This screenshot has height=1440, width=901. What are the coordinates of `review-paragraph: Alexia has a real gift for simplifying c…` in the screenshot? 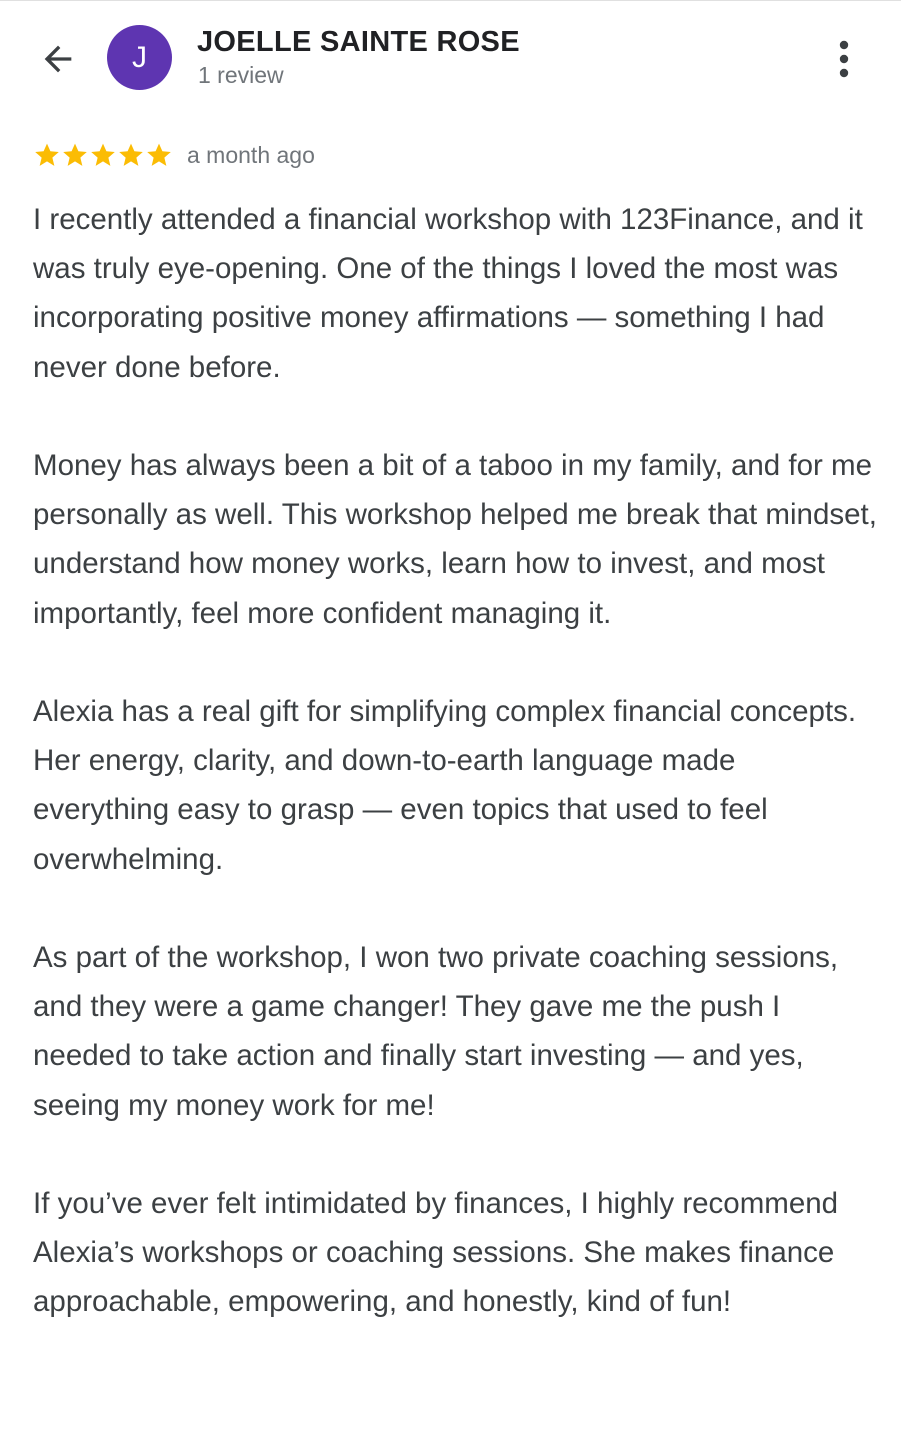 It's located at (445, 785).